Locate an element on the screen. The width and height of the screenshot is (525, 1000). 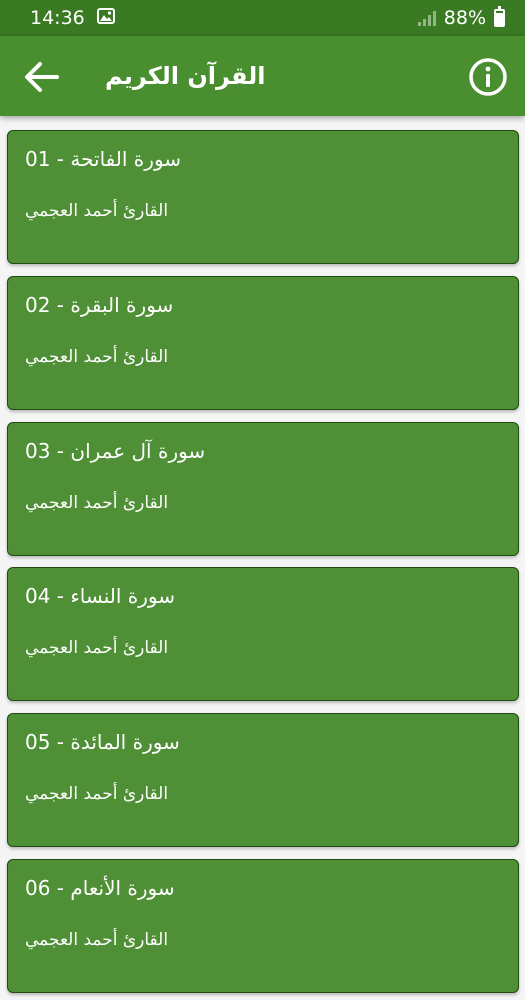
surah-card: سورة الفاتحة - 01 القارئ أحمد العجمي is located at coordinates (263, 197).